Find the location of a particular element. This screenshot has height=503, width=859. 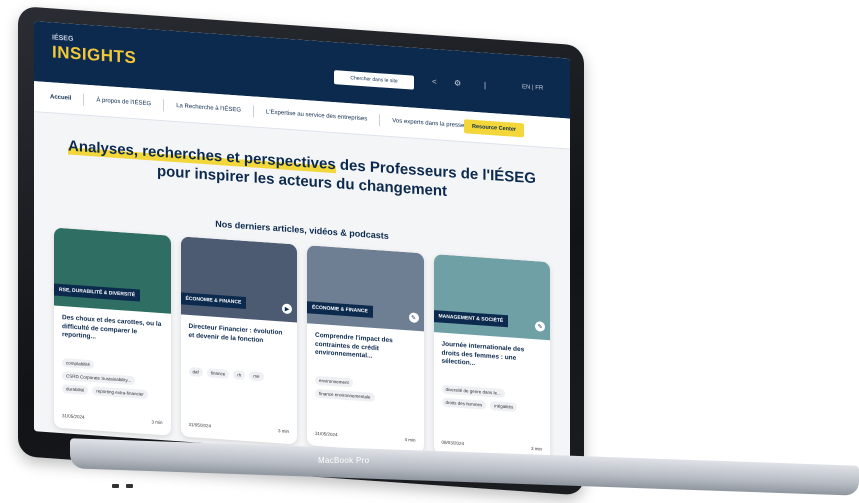

keyword-chip: inégalités is located at coordinates (504, 406).